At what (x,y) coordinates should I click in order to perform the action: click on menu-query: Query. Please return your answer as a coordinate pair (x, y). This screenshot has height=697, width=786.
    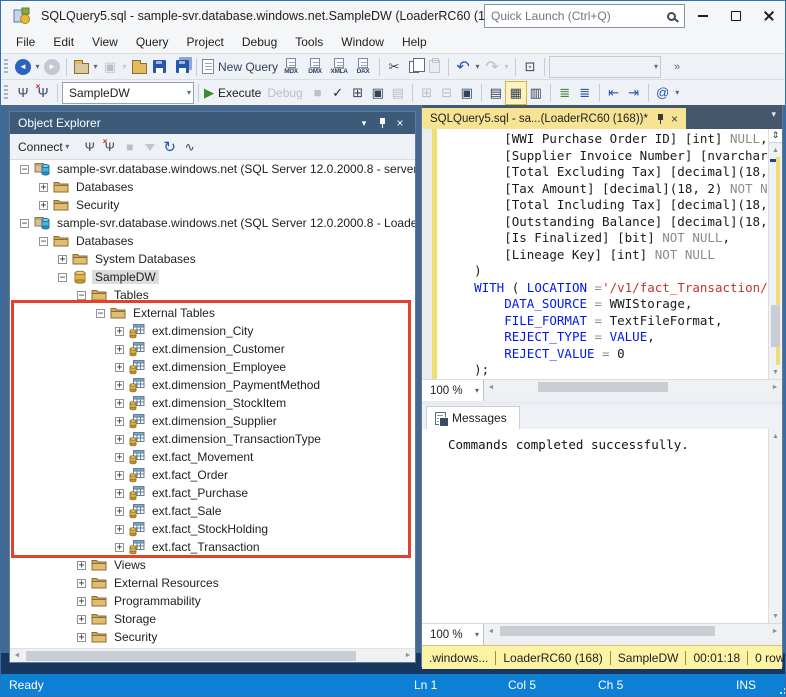
    Looking at the image, I should click on (152, 42).